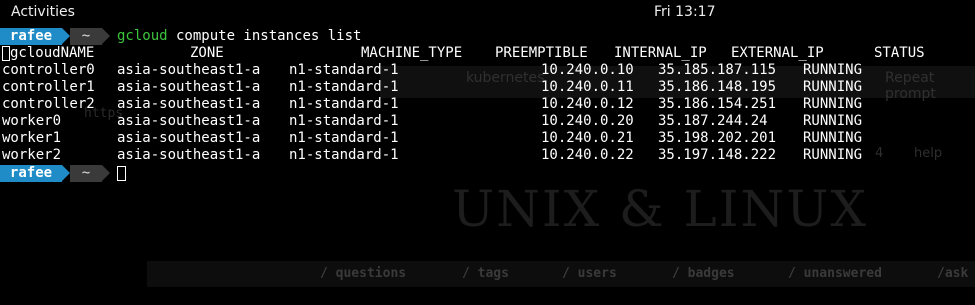 Image resolution: width=975 pixels, height=305 pixels. I want to click on clock: Fri 13:17, so click(684, 12).